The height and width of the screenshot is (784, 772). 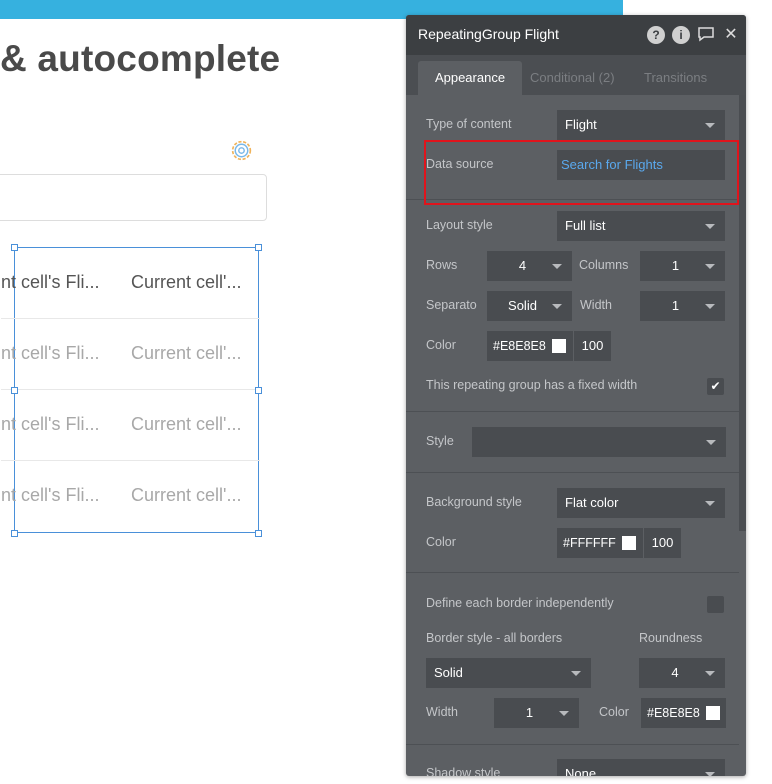 I want to click on bg-color-label: Color, so click(x=441, y=542).